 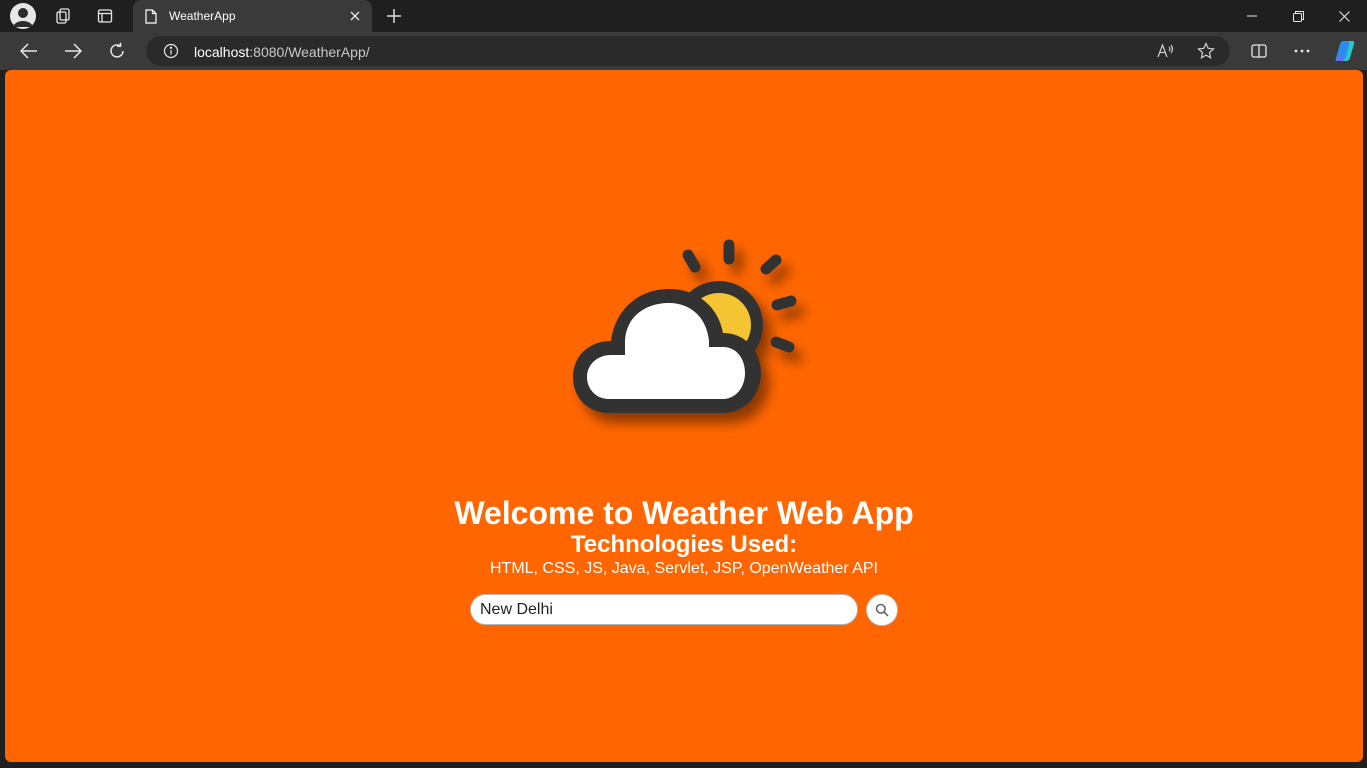 I want to click on search-icon, so click(x=882, y=610).